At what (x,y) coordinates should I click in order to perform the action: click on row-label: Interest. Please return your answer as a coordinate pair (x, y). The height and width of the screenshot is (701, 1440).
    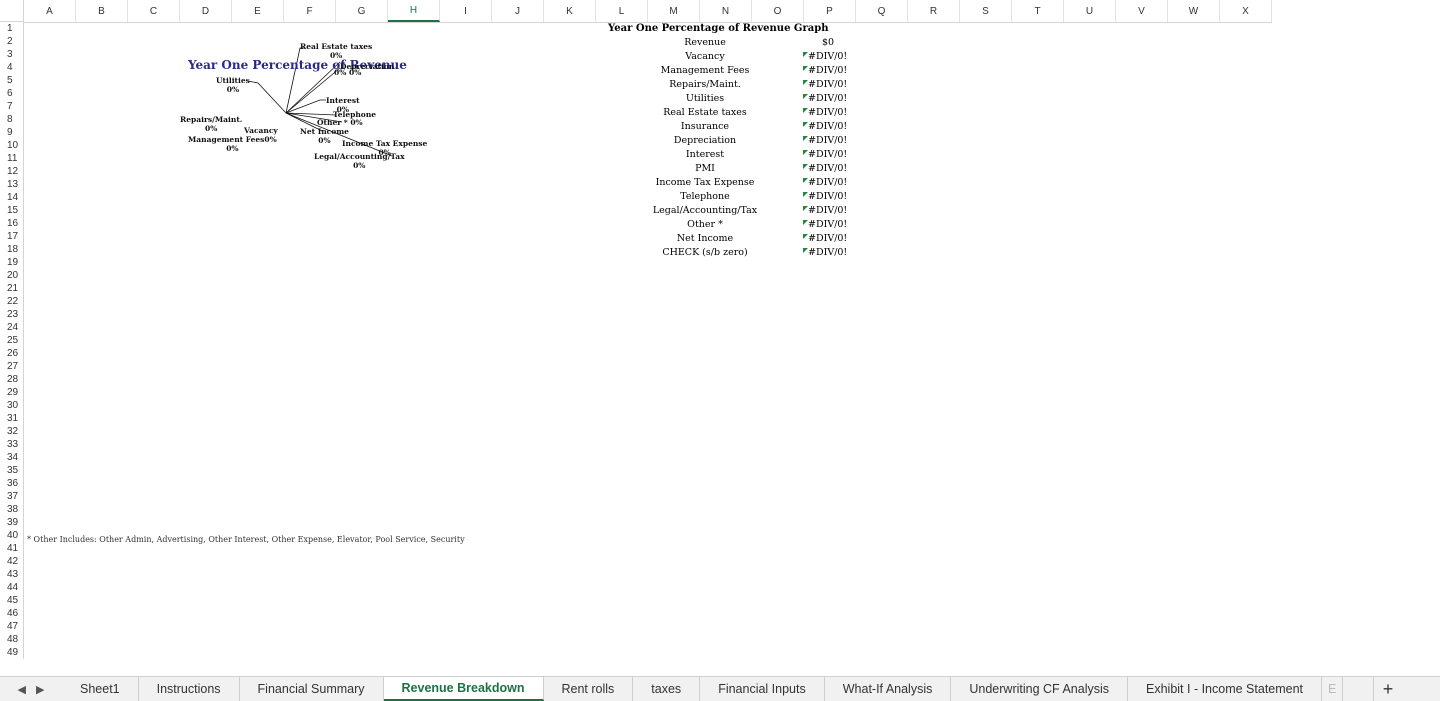
    Looking at the image, I should click on (705, 154).